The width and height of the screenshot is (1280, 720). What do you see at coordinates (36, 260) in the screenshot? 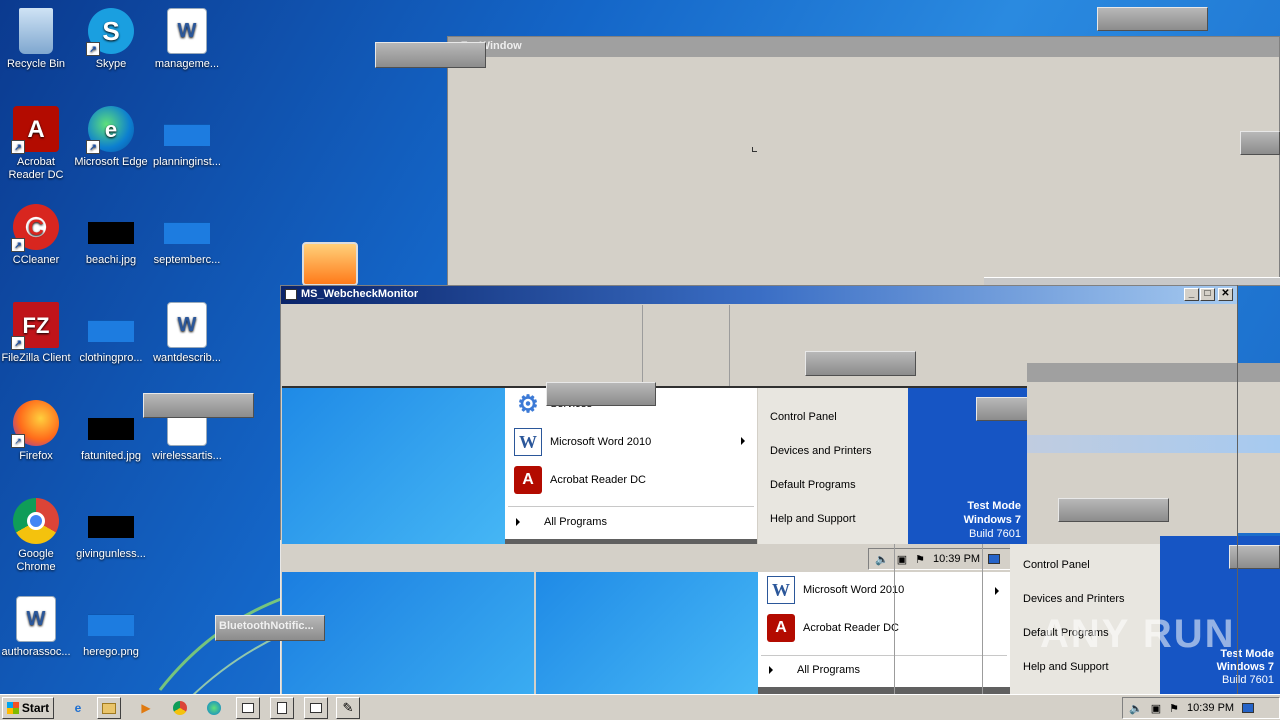
I see `desktop-icon-label: CCleaner` at bounding box center [36, 260].